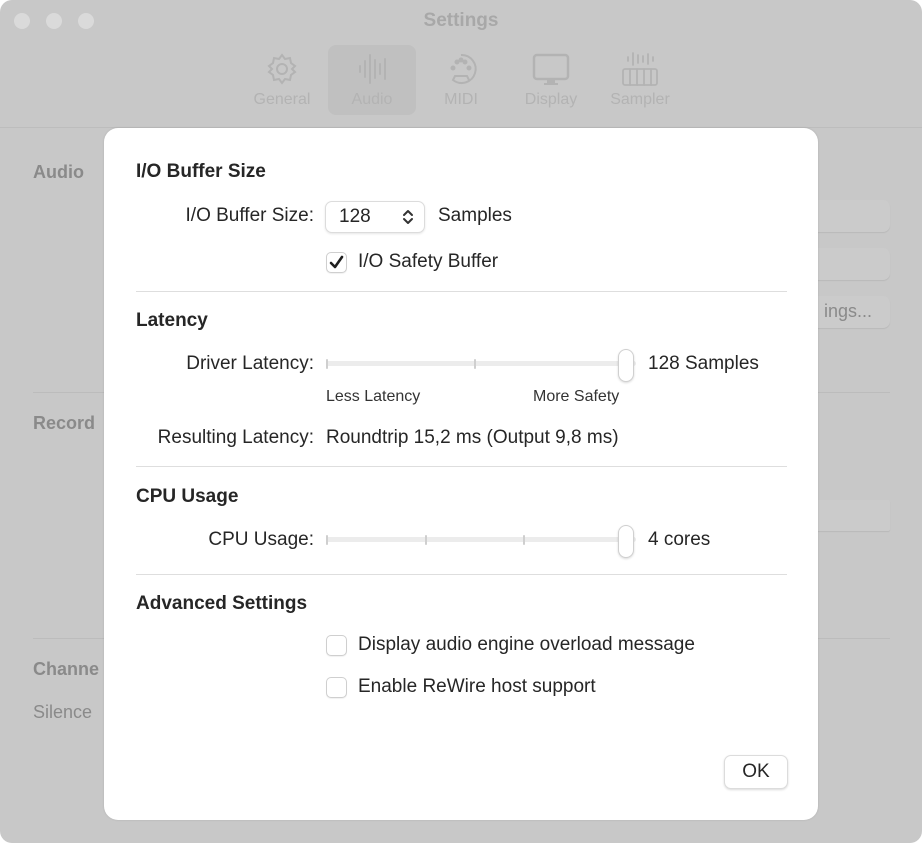 This screenshot has height=846, width=924. I want to click on gear-icon, so click(282, 69).